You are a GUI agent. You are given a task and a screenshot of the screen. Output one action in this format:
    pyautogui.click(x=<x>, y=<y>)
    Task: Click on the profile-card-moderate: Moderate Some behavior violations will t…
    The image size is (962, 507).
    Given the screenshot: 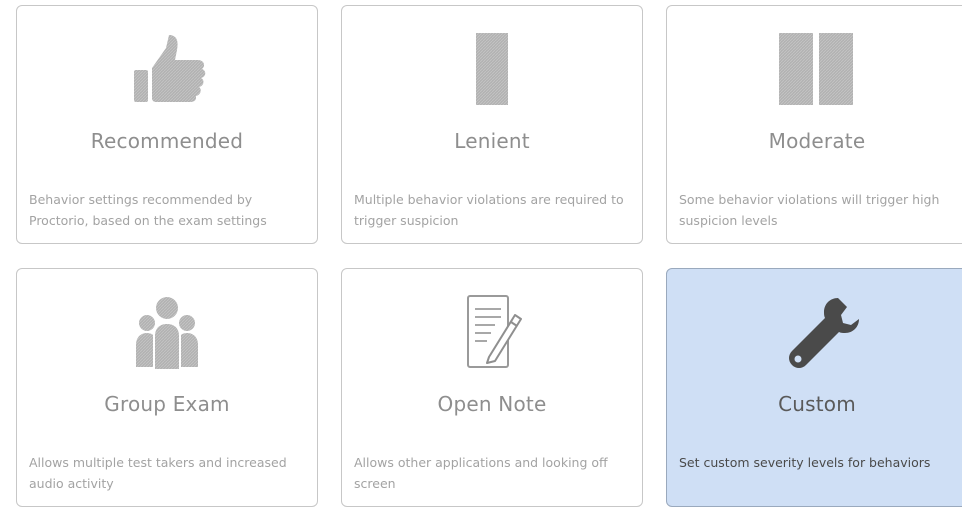 What is the action you would take?
    pyautogui.click(x=814, y=124)
    